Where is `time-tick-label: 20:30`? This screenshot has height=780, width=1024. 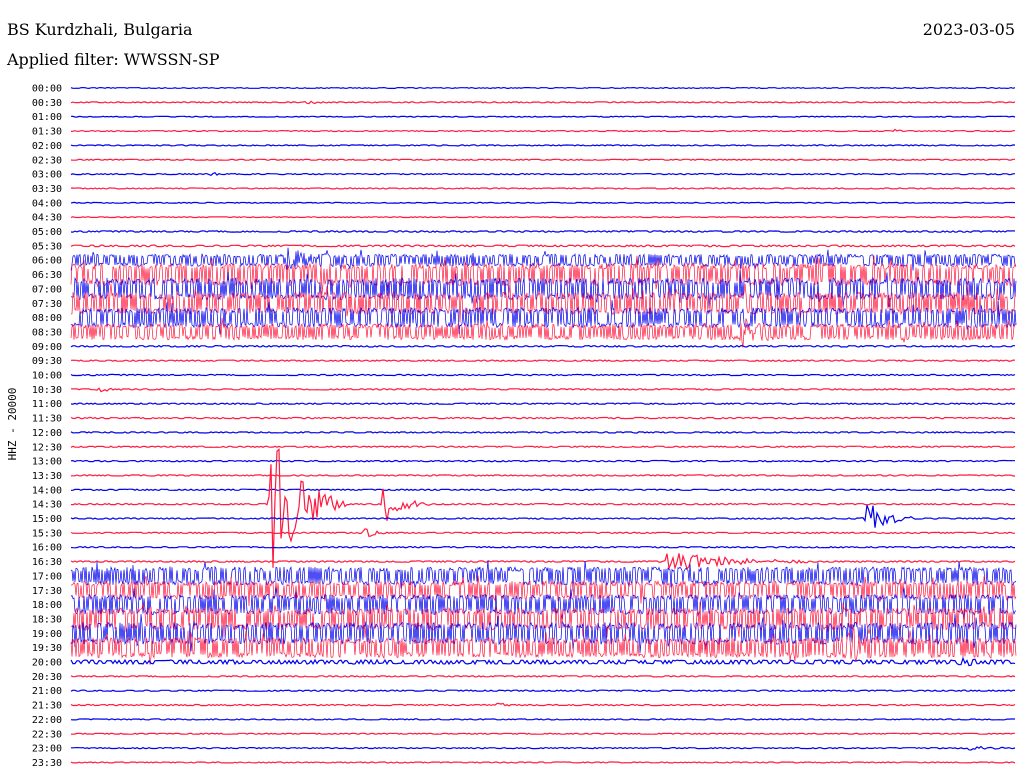
time-tick-label: 20:30 is located at coordinates (47, 677).